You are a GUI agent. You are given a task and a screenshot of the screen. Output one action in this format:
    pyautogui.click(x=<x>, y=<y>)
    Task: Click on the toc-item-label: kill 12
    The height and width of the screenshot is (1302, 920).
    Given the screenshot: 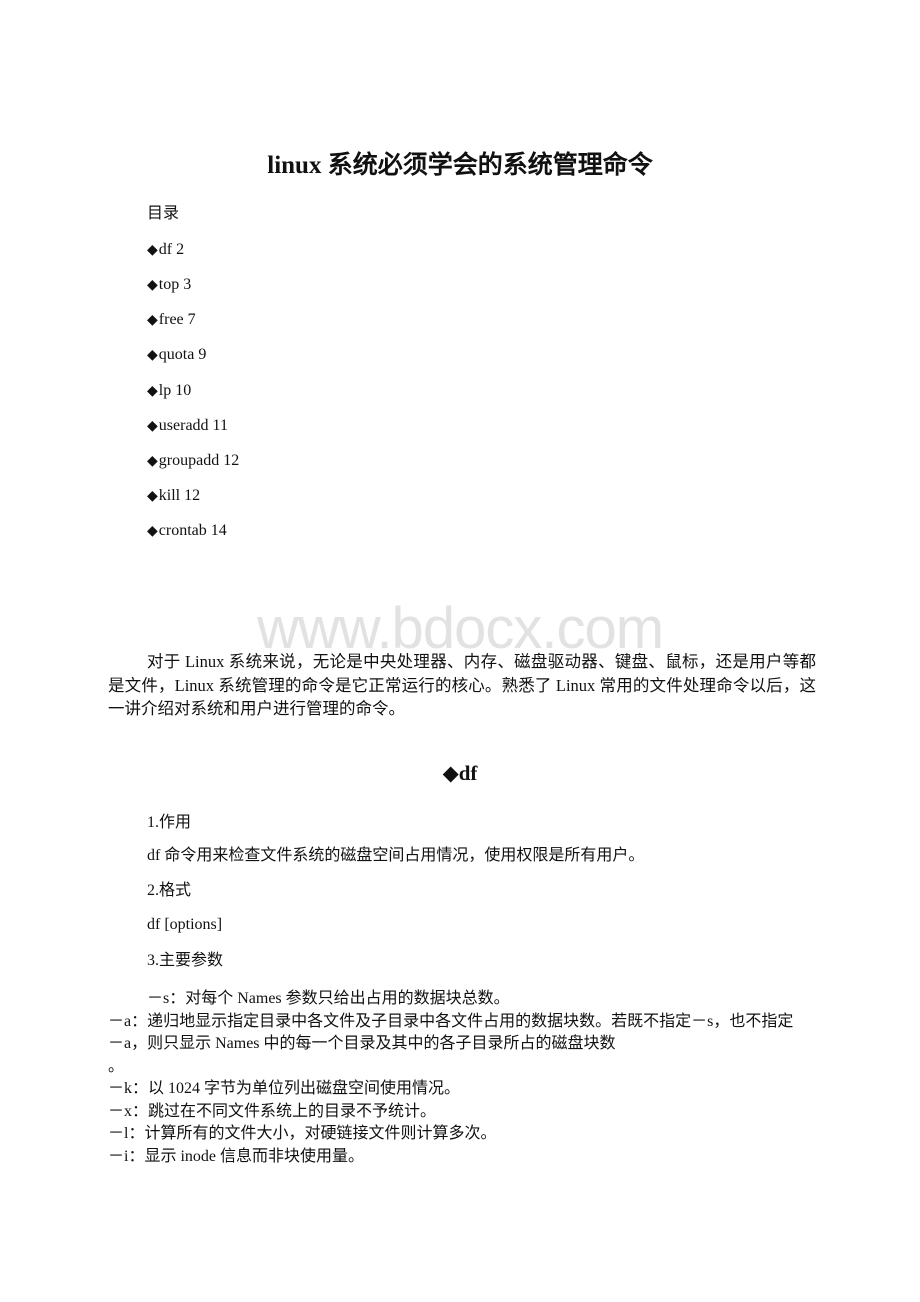 What is the action you would take?
    pyautogui.click(x=179, y=495)
    